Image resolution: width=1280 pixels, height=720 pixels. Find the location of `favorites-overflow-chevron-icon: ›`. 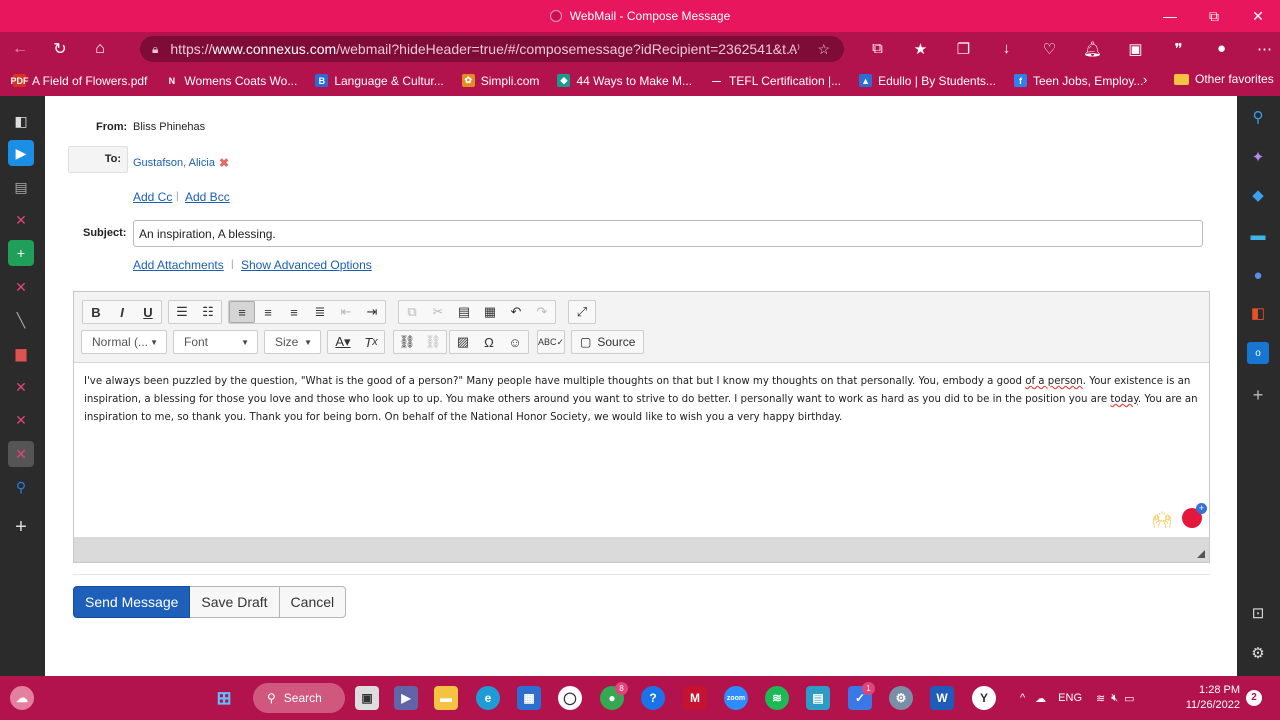

favorites-overflow-chevron-icon: › is located at coordinates (1145, 79).